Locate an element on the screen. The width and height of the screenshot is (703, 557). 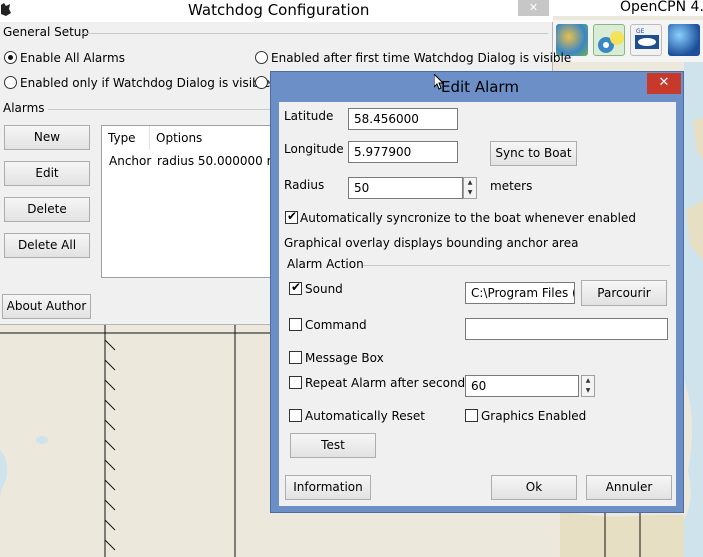
graphics-enabled-label: Graphics Enabled is located at coordinates (533, 416).